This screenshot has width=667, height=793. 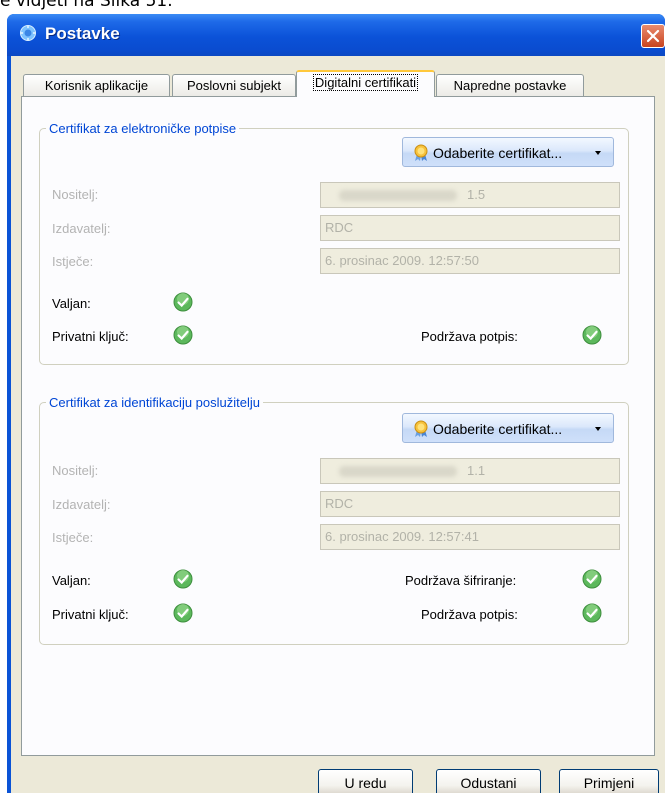 What do you see at coordinates (90, 336) in the screenshot?
I see `signing-private-key-label: Privatni ključ:` at bounding box center [90, 336].